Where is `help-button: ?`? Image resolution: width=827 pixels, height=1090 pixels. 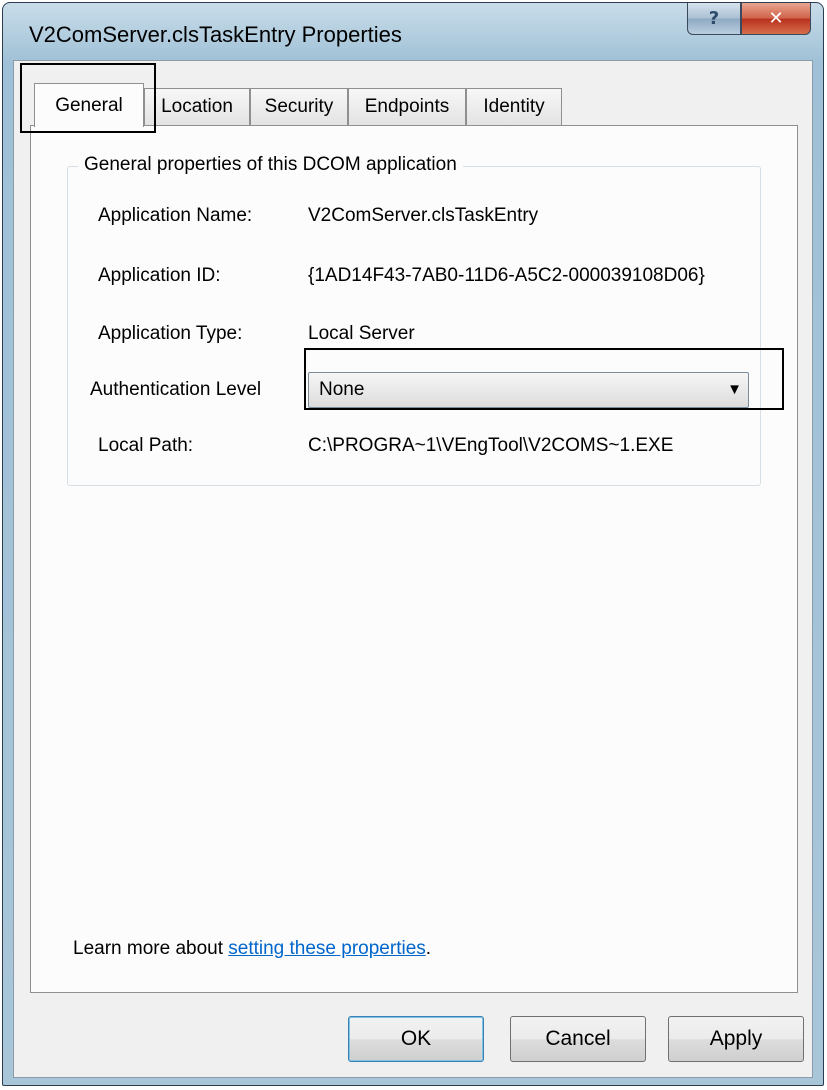 help-button: ? is located at coordinates (714, 19).